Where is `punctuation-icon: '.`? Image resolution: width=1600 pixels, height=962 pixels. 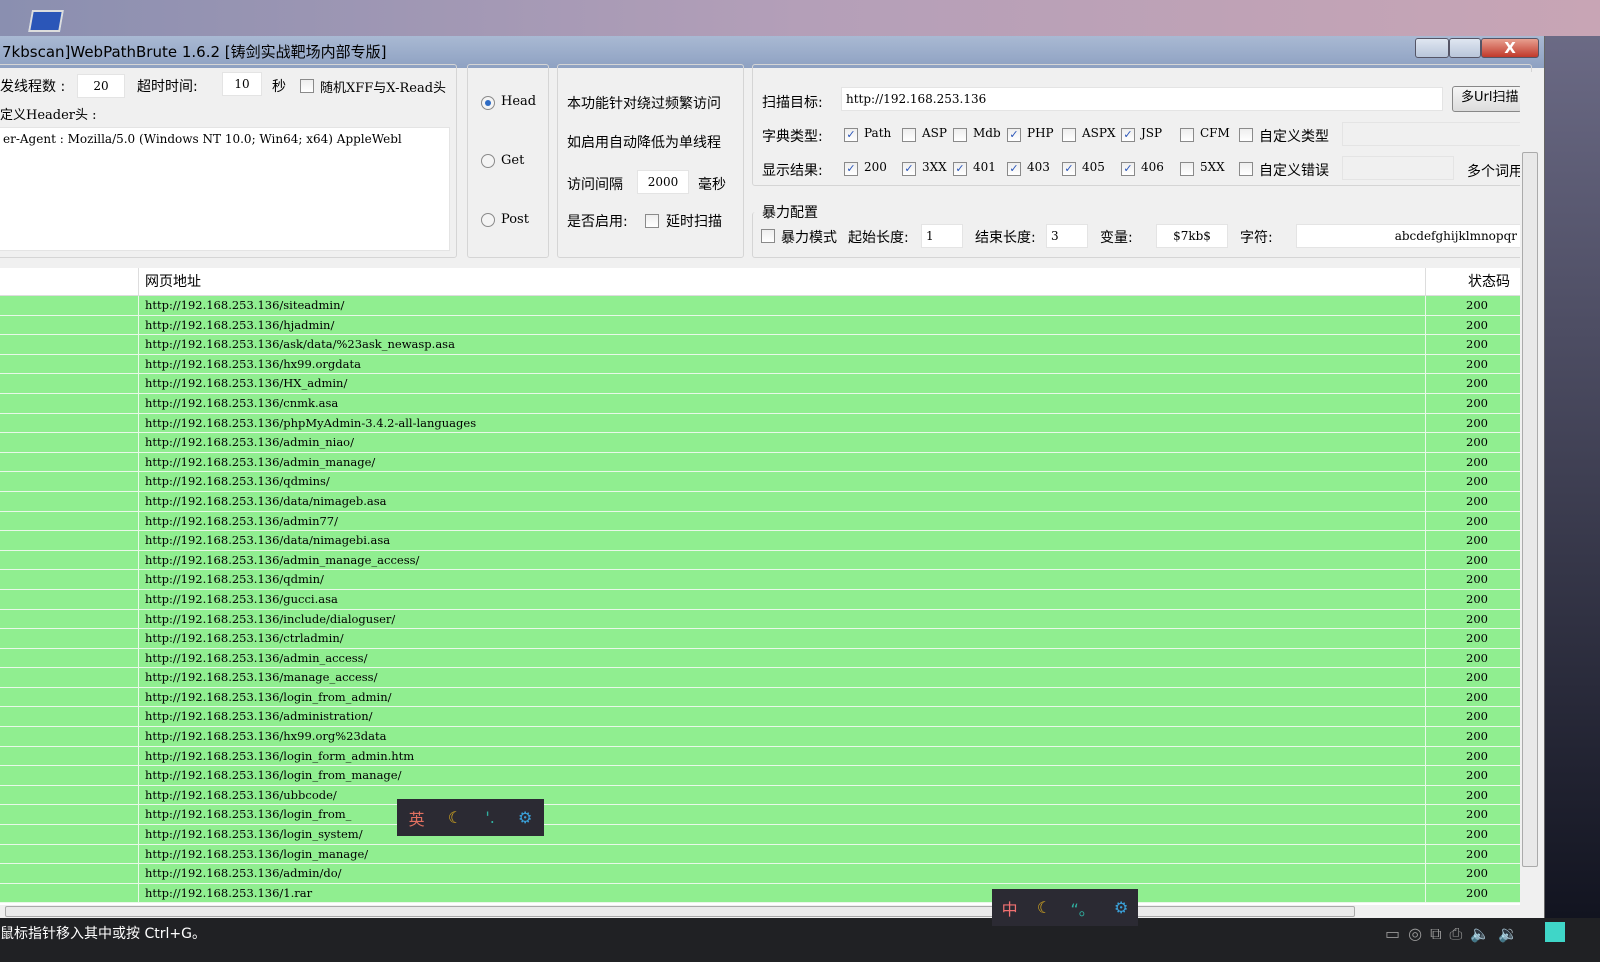 punctuation-icon: '. is located at coordinates (489, 817).